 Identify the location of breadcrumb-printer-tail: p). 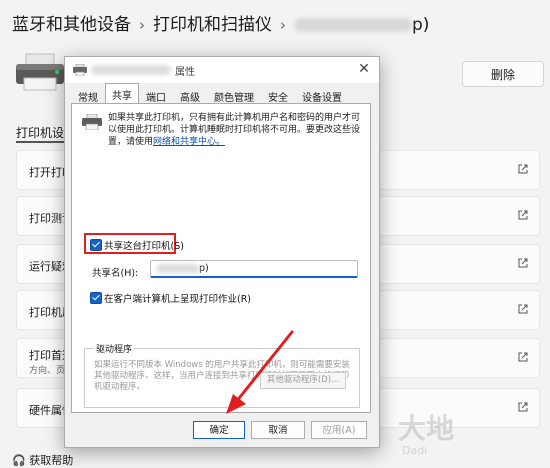
(421, 25).